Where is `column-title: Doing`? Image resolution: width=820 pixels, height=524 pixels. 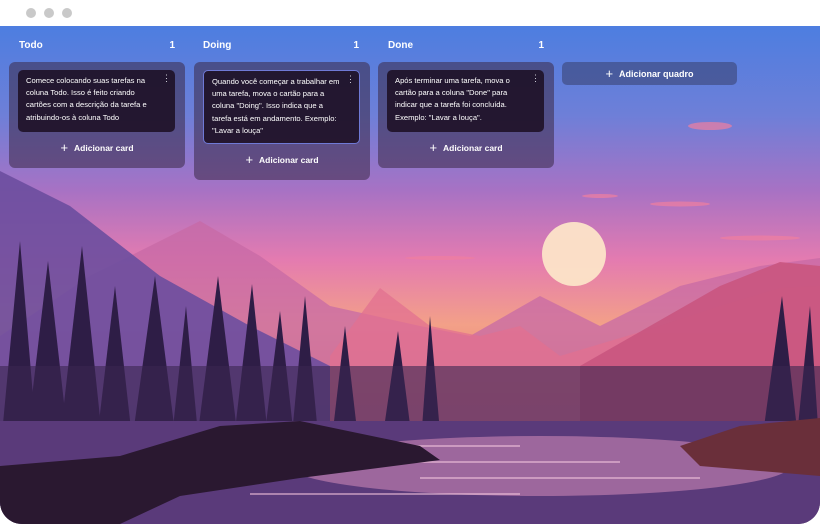
column-title: Doing is located at coordinates (217, 45).